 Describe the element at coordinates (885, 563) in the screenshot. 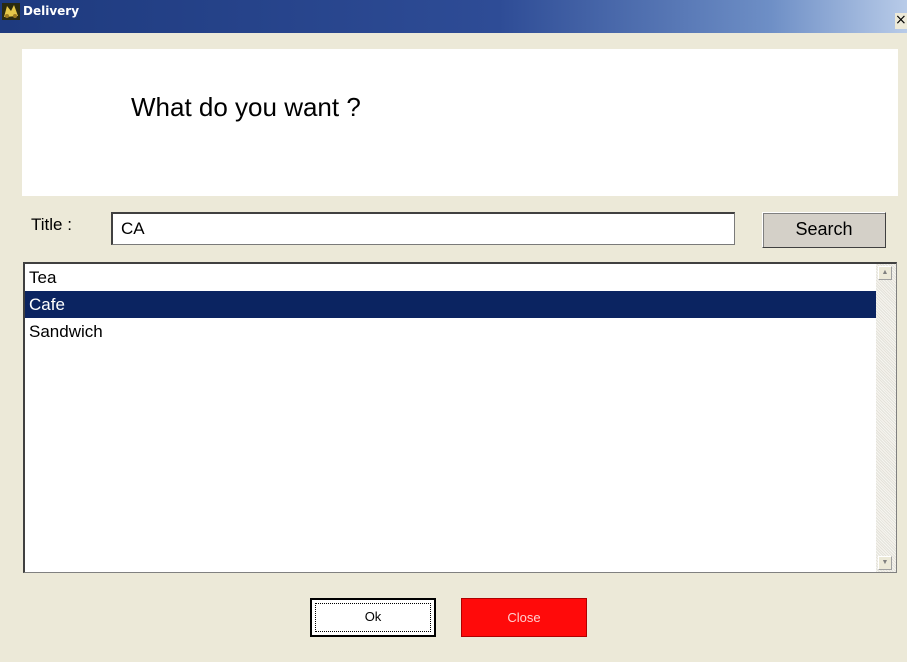

I see `scroll-down-icon: ▼` at that location.